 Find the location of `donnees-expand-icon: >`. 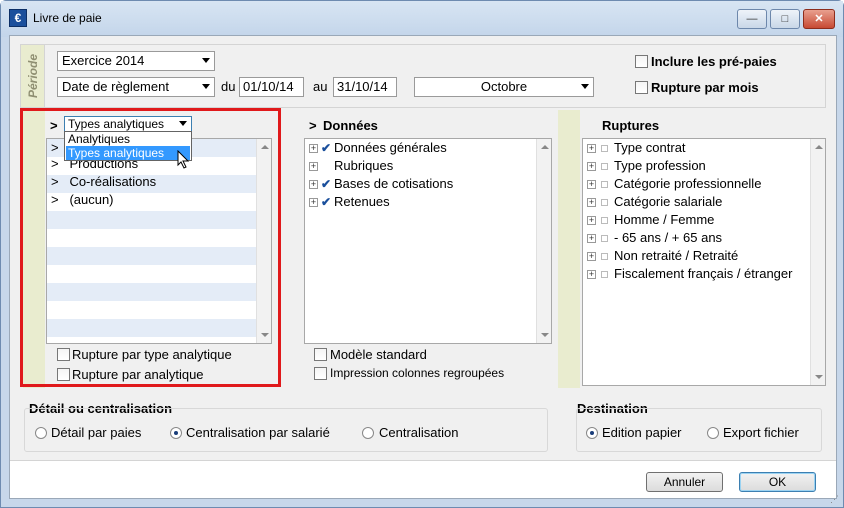

donnees-expand-icon: > is located at coordinates (313, 125).